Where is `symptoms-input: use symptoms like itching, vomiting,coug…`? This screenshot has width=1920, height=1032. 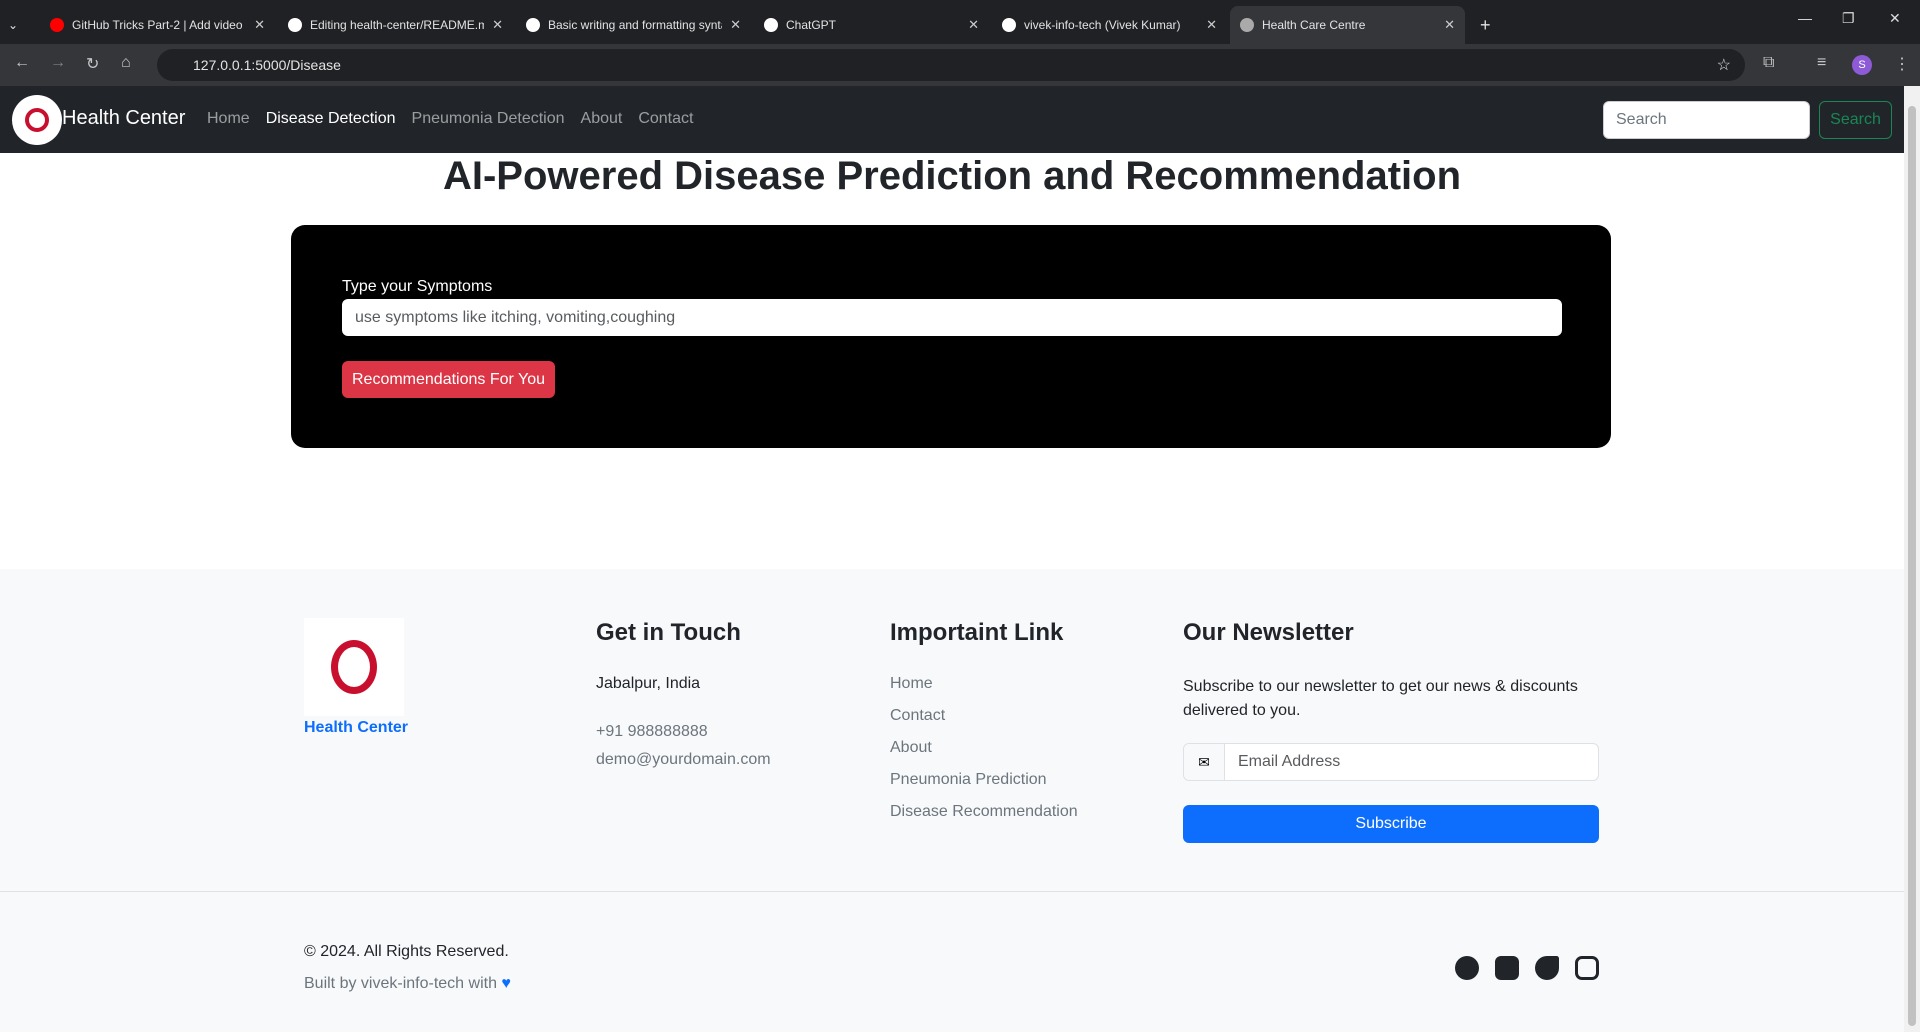 symptoms-input: use symptoms like itching, vomiting,coug… is located at coordinates (952, 317).